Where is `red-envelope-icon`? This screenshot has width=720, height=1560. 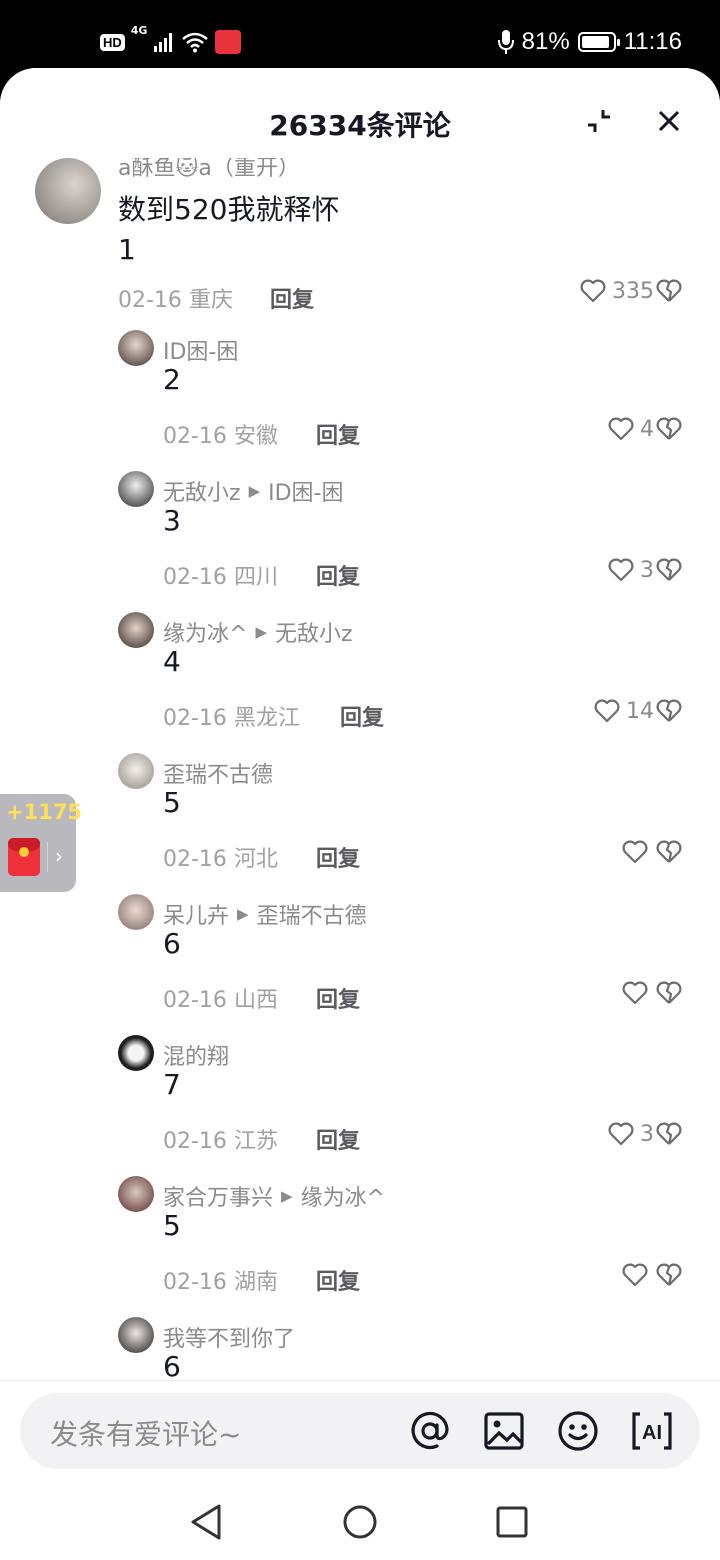 red-envelope-icon is located at coordinates (24, 857).